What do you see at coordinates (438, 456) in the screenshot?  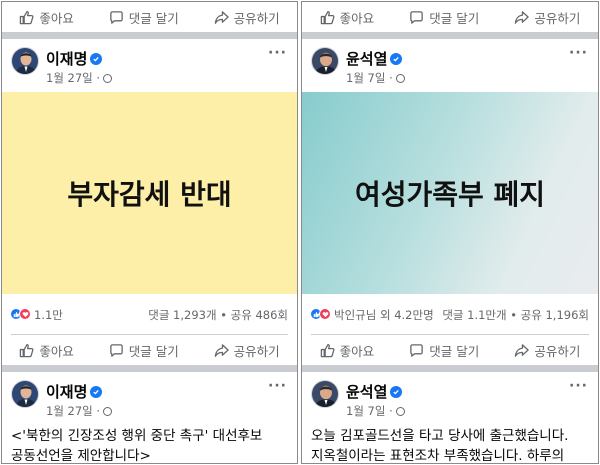 I see `post-text-line: 지옥철이라는 표현조차 부족했습니다. 하루의` at bounding box center [438, 456].